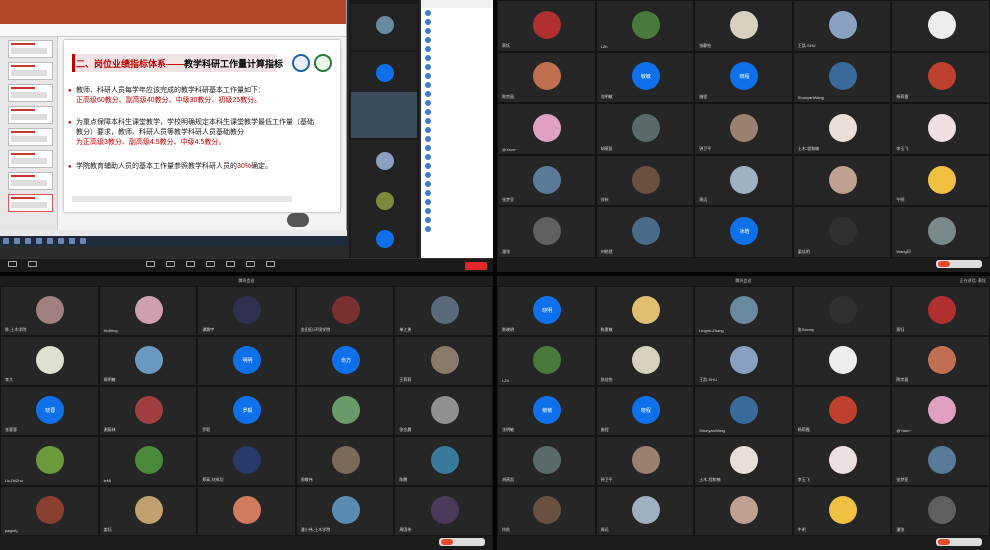  Describe the element at coordinates (842, 232) in the screenshot. I see `video-tile: 梁佳明` at that location.